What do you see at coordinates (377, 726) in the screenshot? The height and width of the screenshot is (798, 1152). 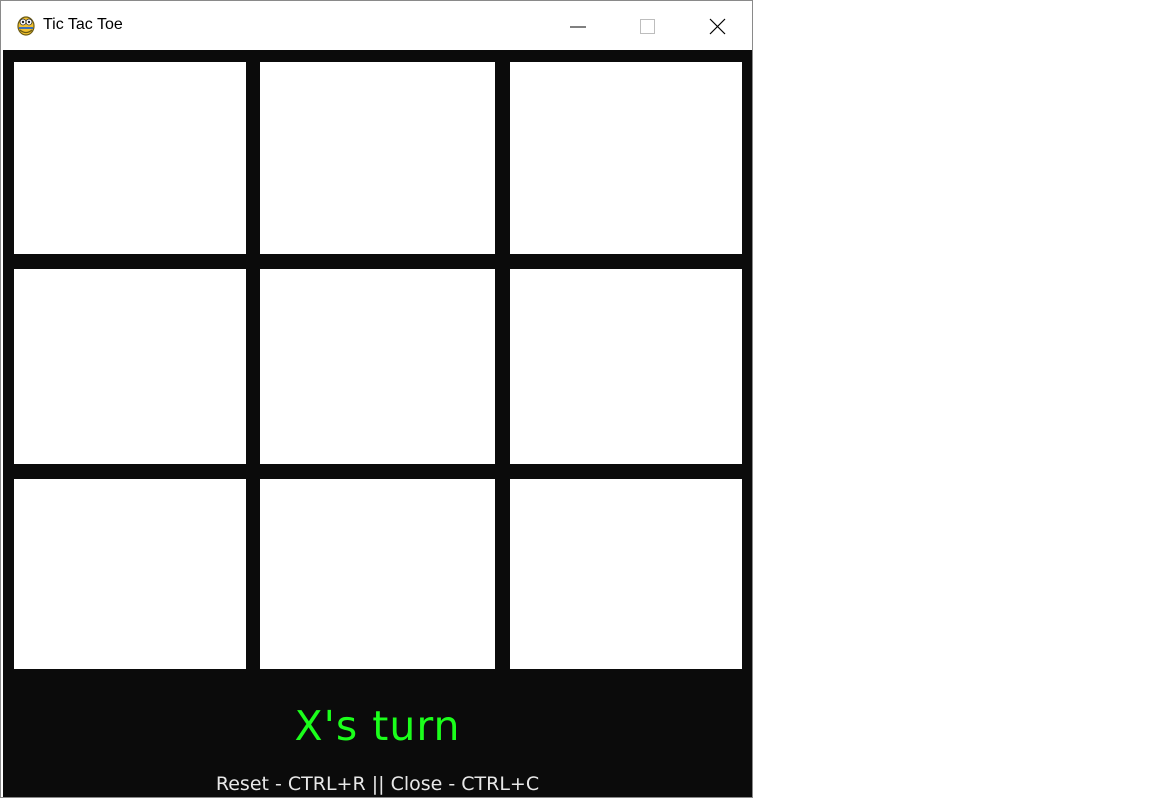 I see `turn-status: X's turn` at bounding box center [377, 726].